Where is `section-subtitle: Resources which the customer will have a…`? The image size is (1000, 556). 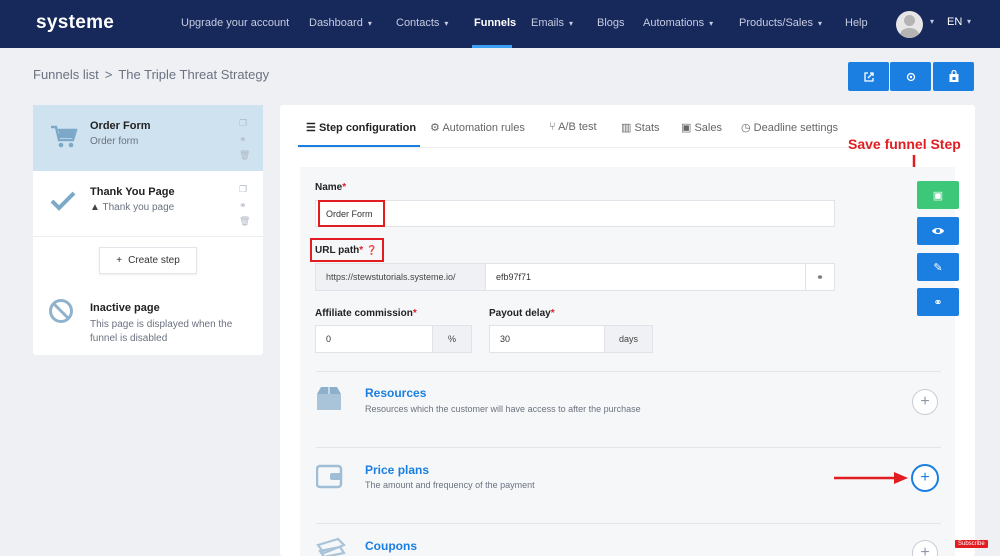
section-subtitle: Resources which the customer will have a… is located at coordinates (503, 409).